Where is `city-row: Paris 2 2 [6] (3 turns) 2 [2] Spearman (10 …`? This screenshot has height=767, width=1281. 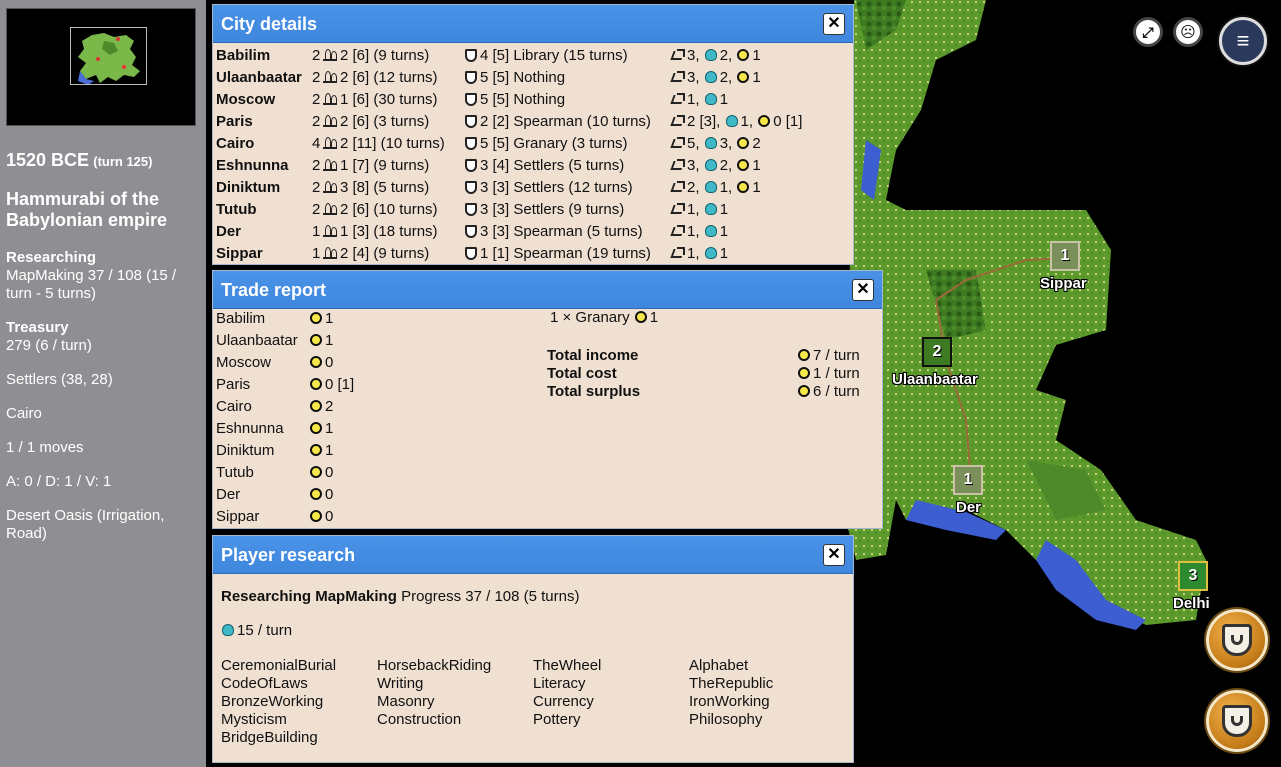 city-row: Paris 2 2 [6] (3 turns) 2 [2] Spearman (10 … is located at coordinates (533, 122).